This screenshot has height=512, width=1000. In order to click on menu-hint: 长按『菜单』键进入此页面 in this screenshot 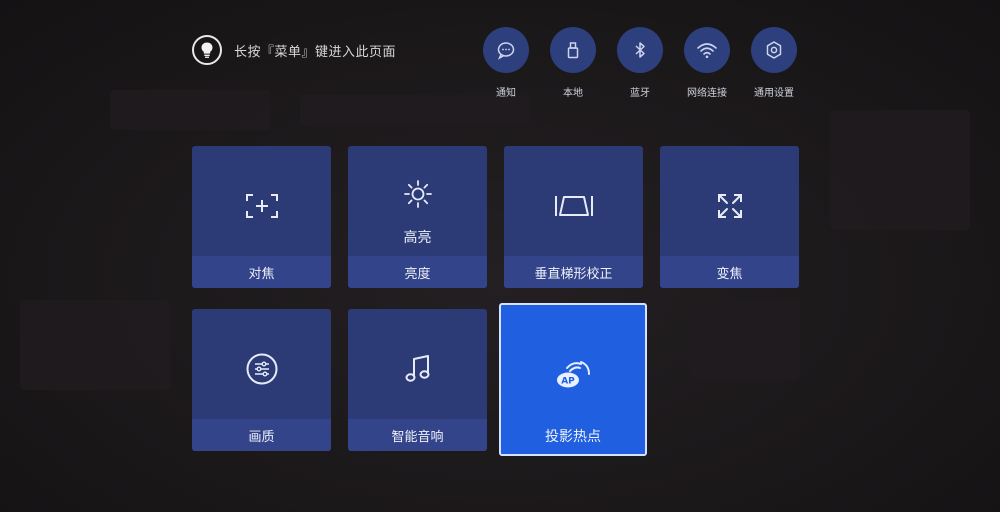, I will do `click(294, 50)`.